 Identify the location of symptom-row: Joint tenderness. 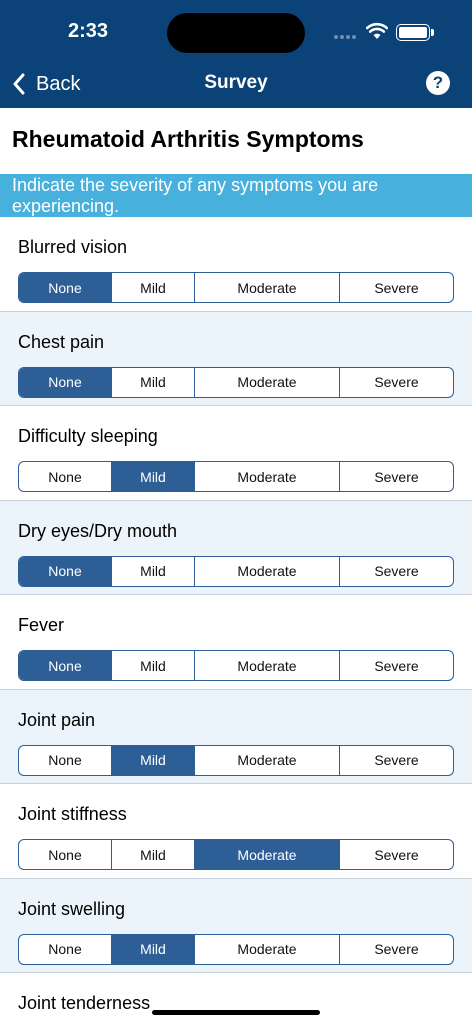
(236, 998).